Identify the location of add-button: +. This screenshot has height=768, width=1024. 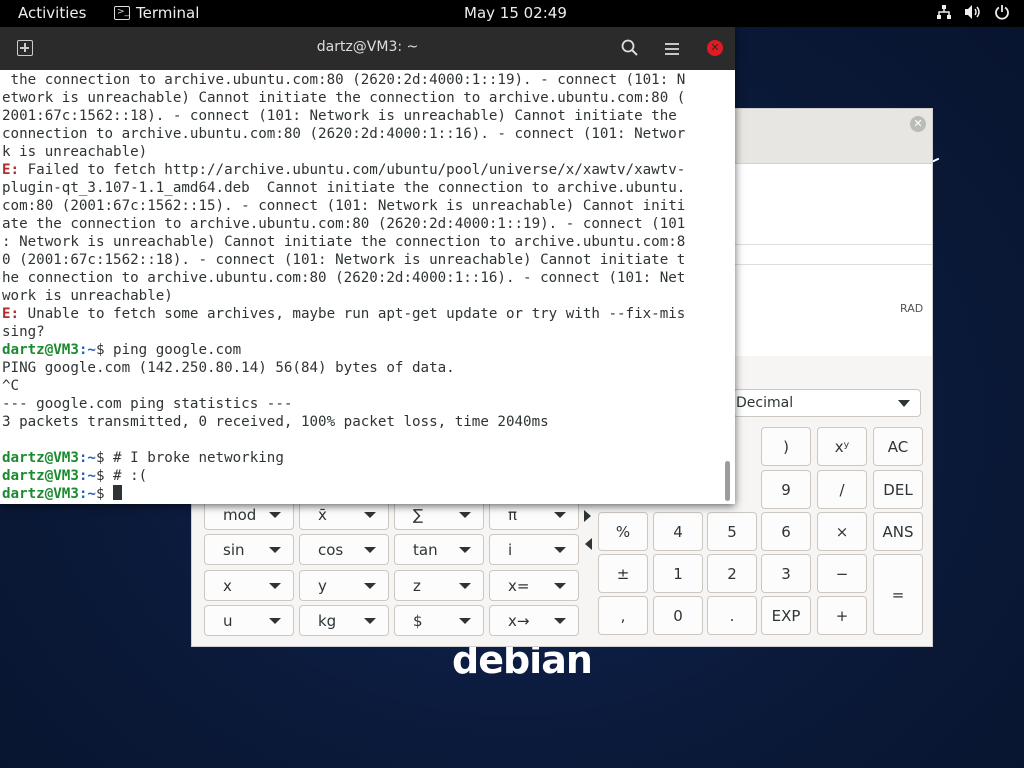
(842, 615).